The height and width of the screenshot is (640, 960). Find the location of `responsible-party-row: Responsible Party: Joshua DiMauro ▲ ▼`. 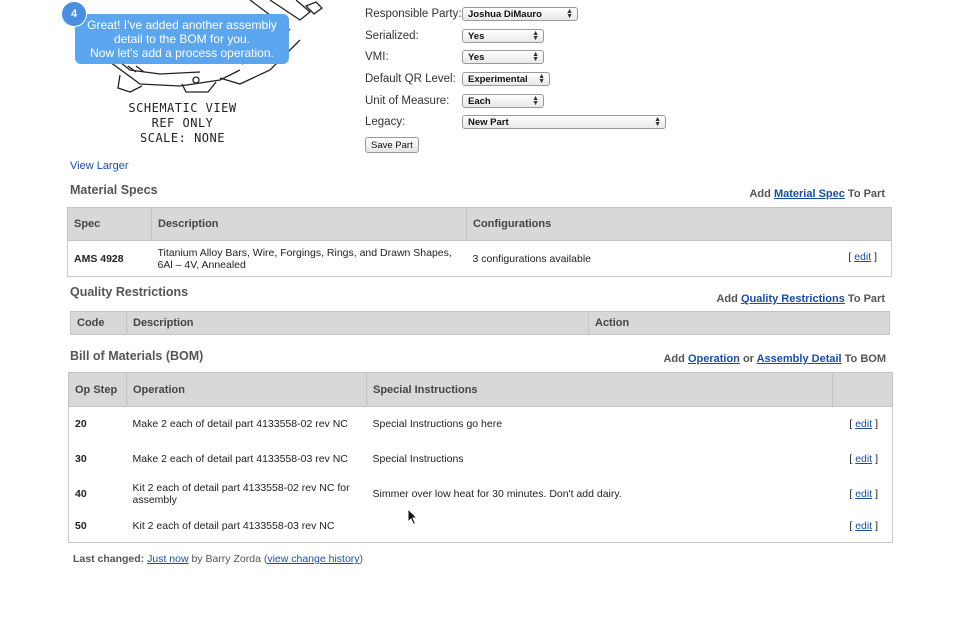

responsible-party-row: Responsible Party: Joshua DiMauro ▲ ▼ is located at coordinates (471, 14).